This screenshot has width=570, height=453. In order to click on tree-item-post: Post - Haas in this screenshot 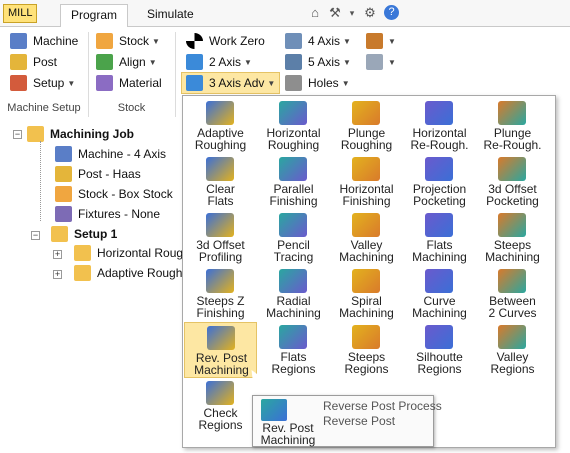, I will do `click(98, 174)`.